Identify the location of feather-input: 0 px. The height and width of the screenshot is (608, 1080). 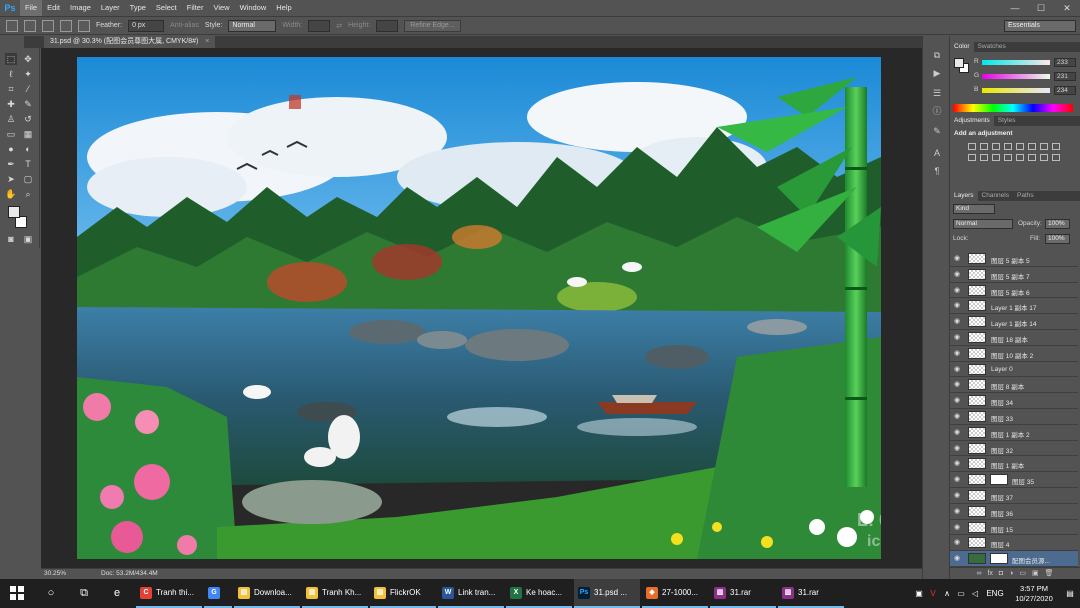
(146, 25).